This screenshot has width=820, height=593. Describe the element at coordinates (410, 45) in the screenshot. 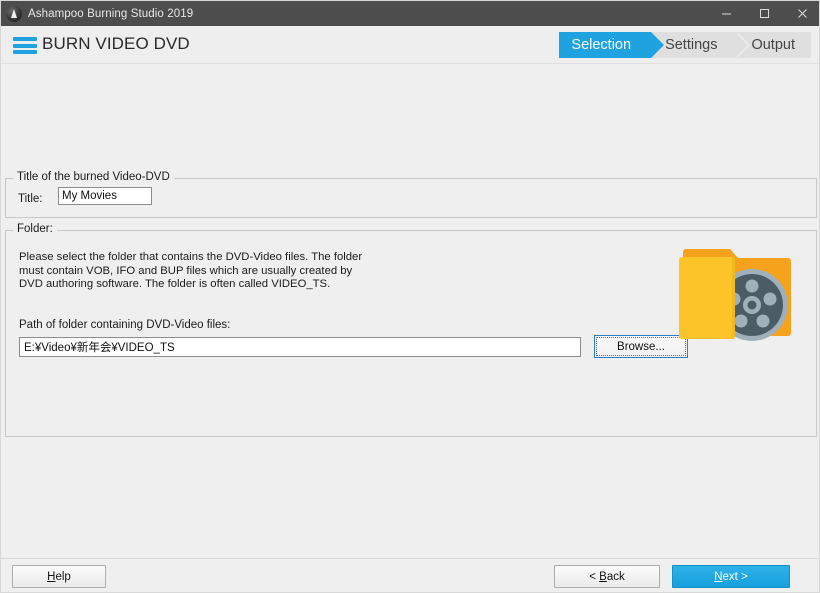

I see `page-header: BURN VIDEO DVD Selection Settings Output` at that location.